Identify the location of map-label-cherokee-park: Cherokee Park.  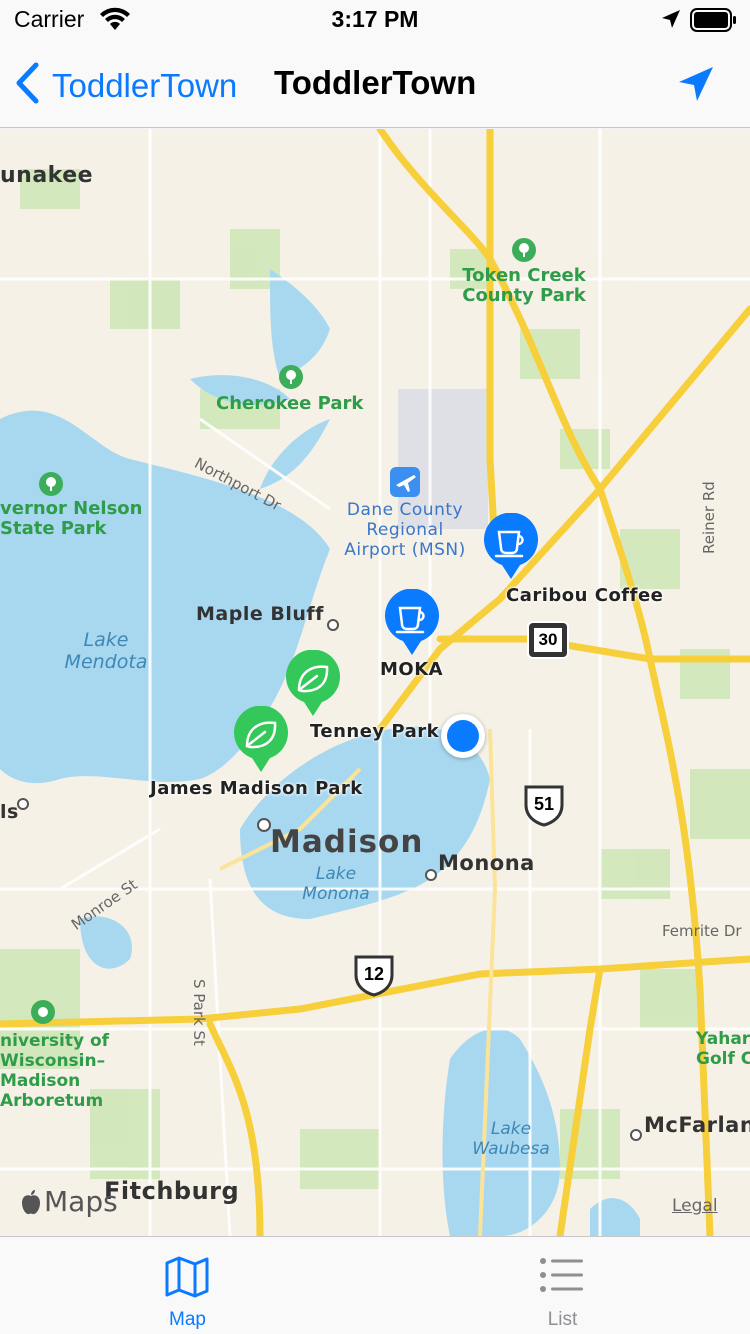
(290, 403).